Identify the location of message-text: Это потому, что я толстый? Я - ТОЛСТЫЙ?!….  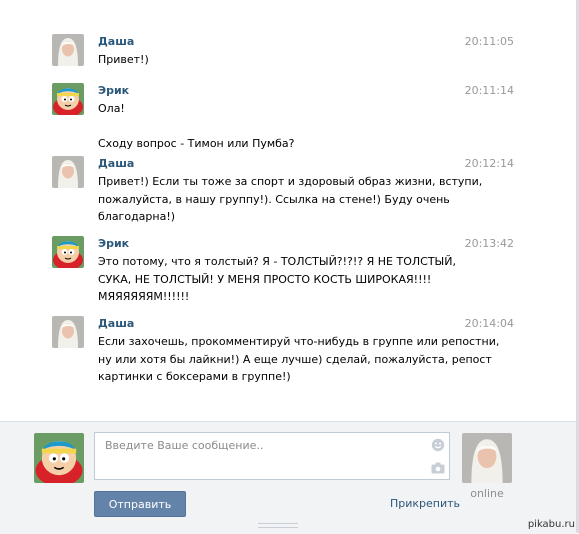
(277, 261).